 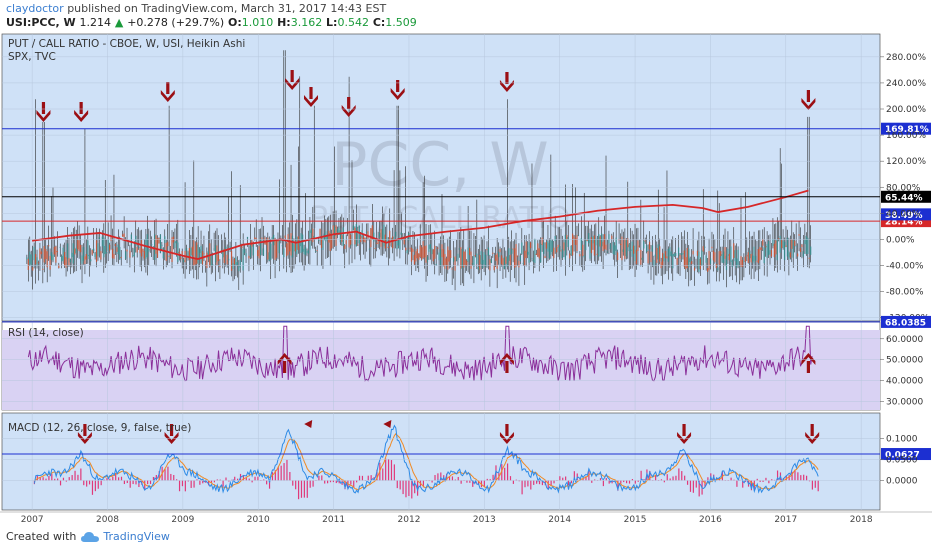 What do you see at coordinates (902, 439) in the screenshot?
I see `y-tick-label: 0.1000` at bounding box center [902, 439].